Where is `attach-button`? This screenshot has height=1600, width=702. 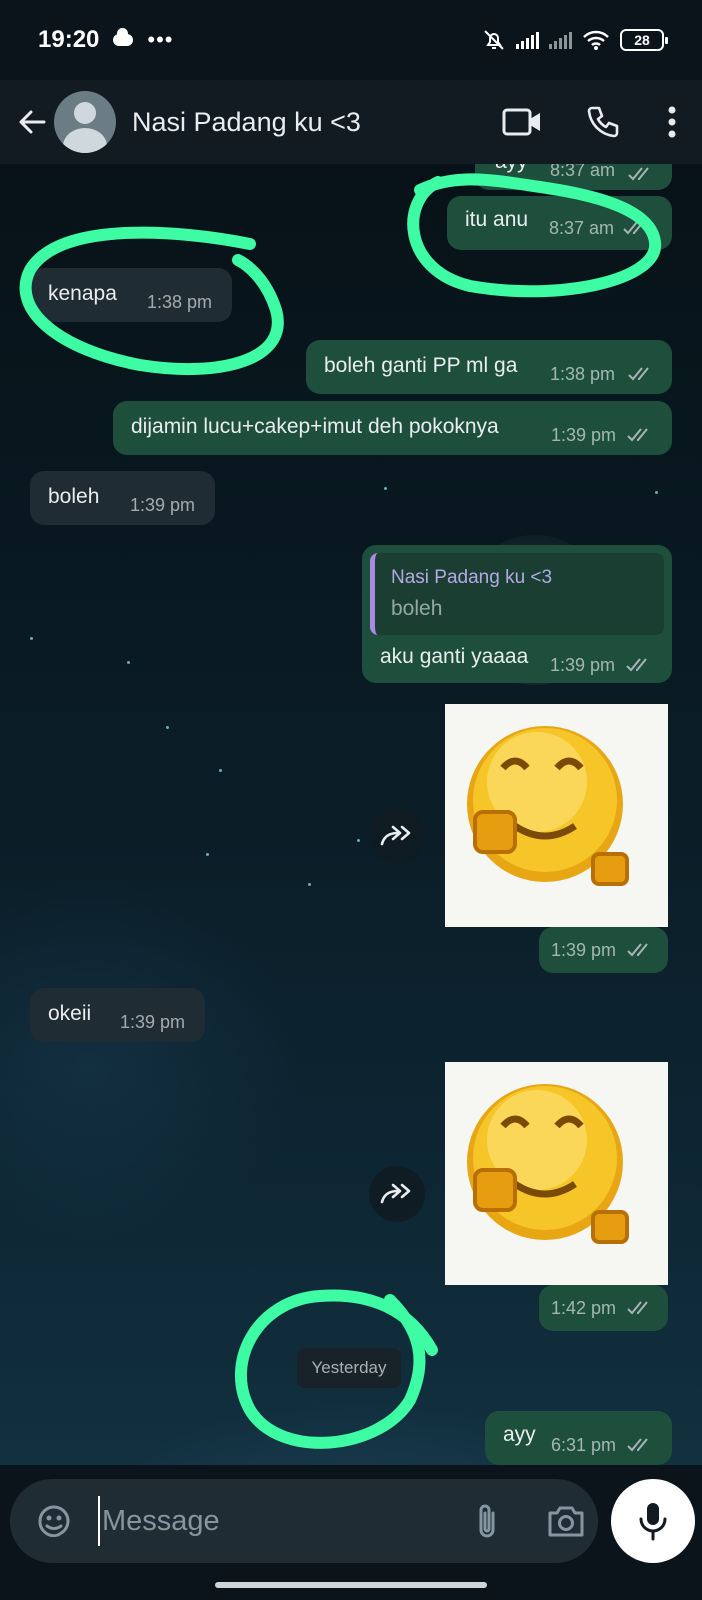
attach-button is located at coordinates (487, 1521).